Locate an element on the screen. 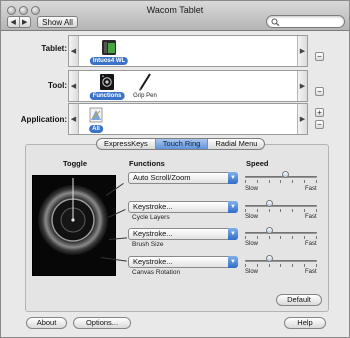  remove-tool-button: − is located at coordinates (319, 91).